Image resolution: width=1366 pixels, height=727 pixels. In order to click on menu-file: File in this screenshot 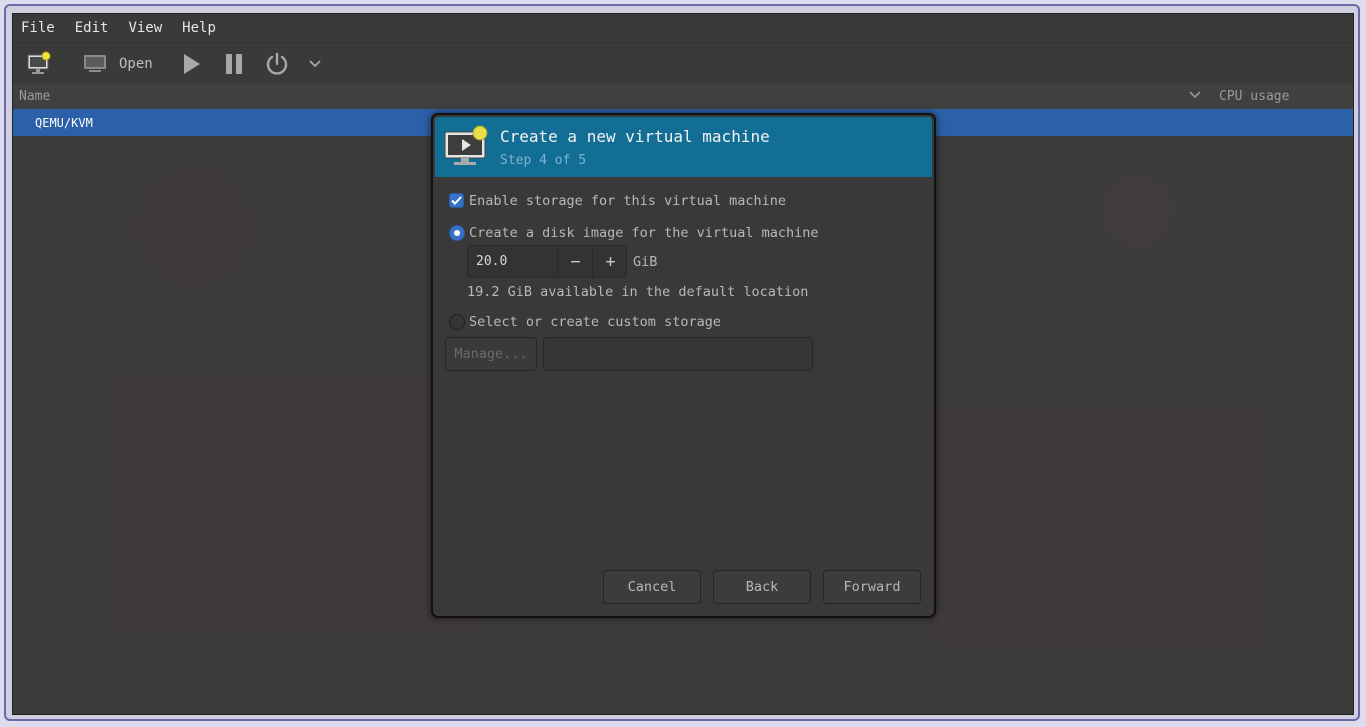, I will do `click(38, 28)`.